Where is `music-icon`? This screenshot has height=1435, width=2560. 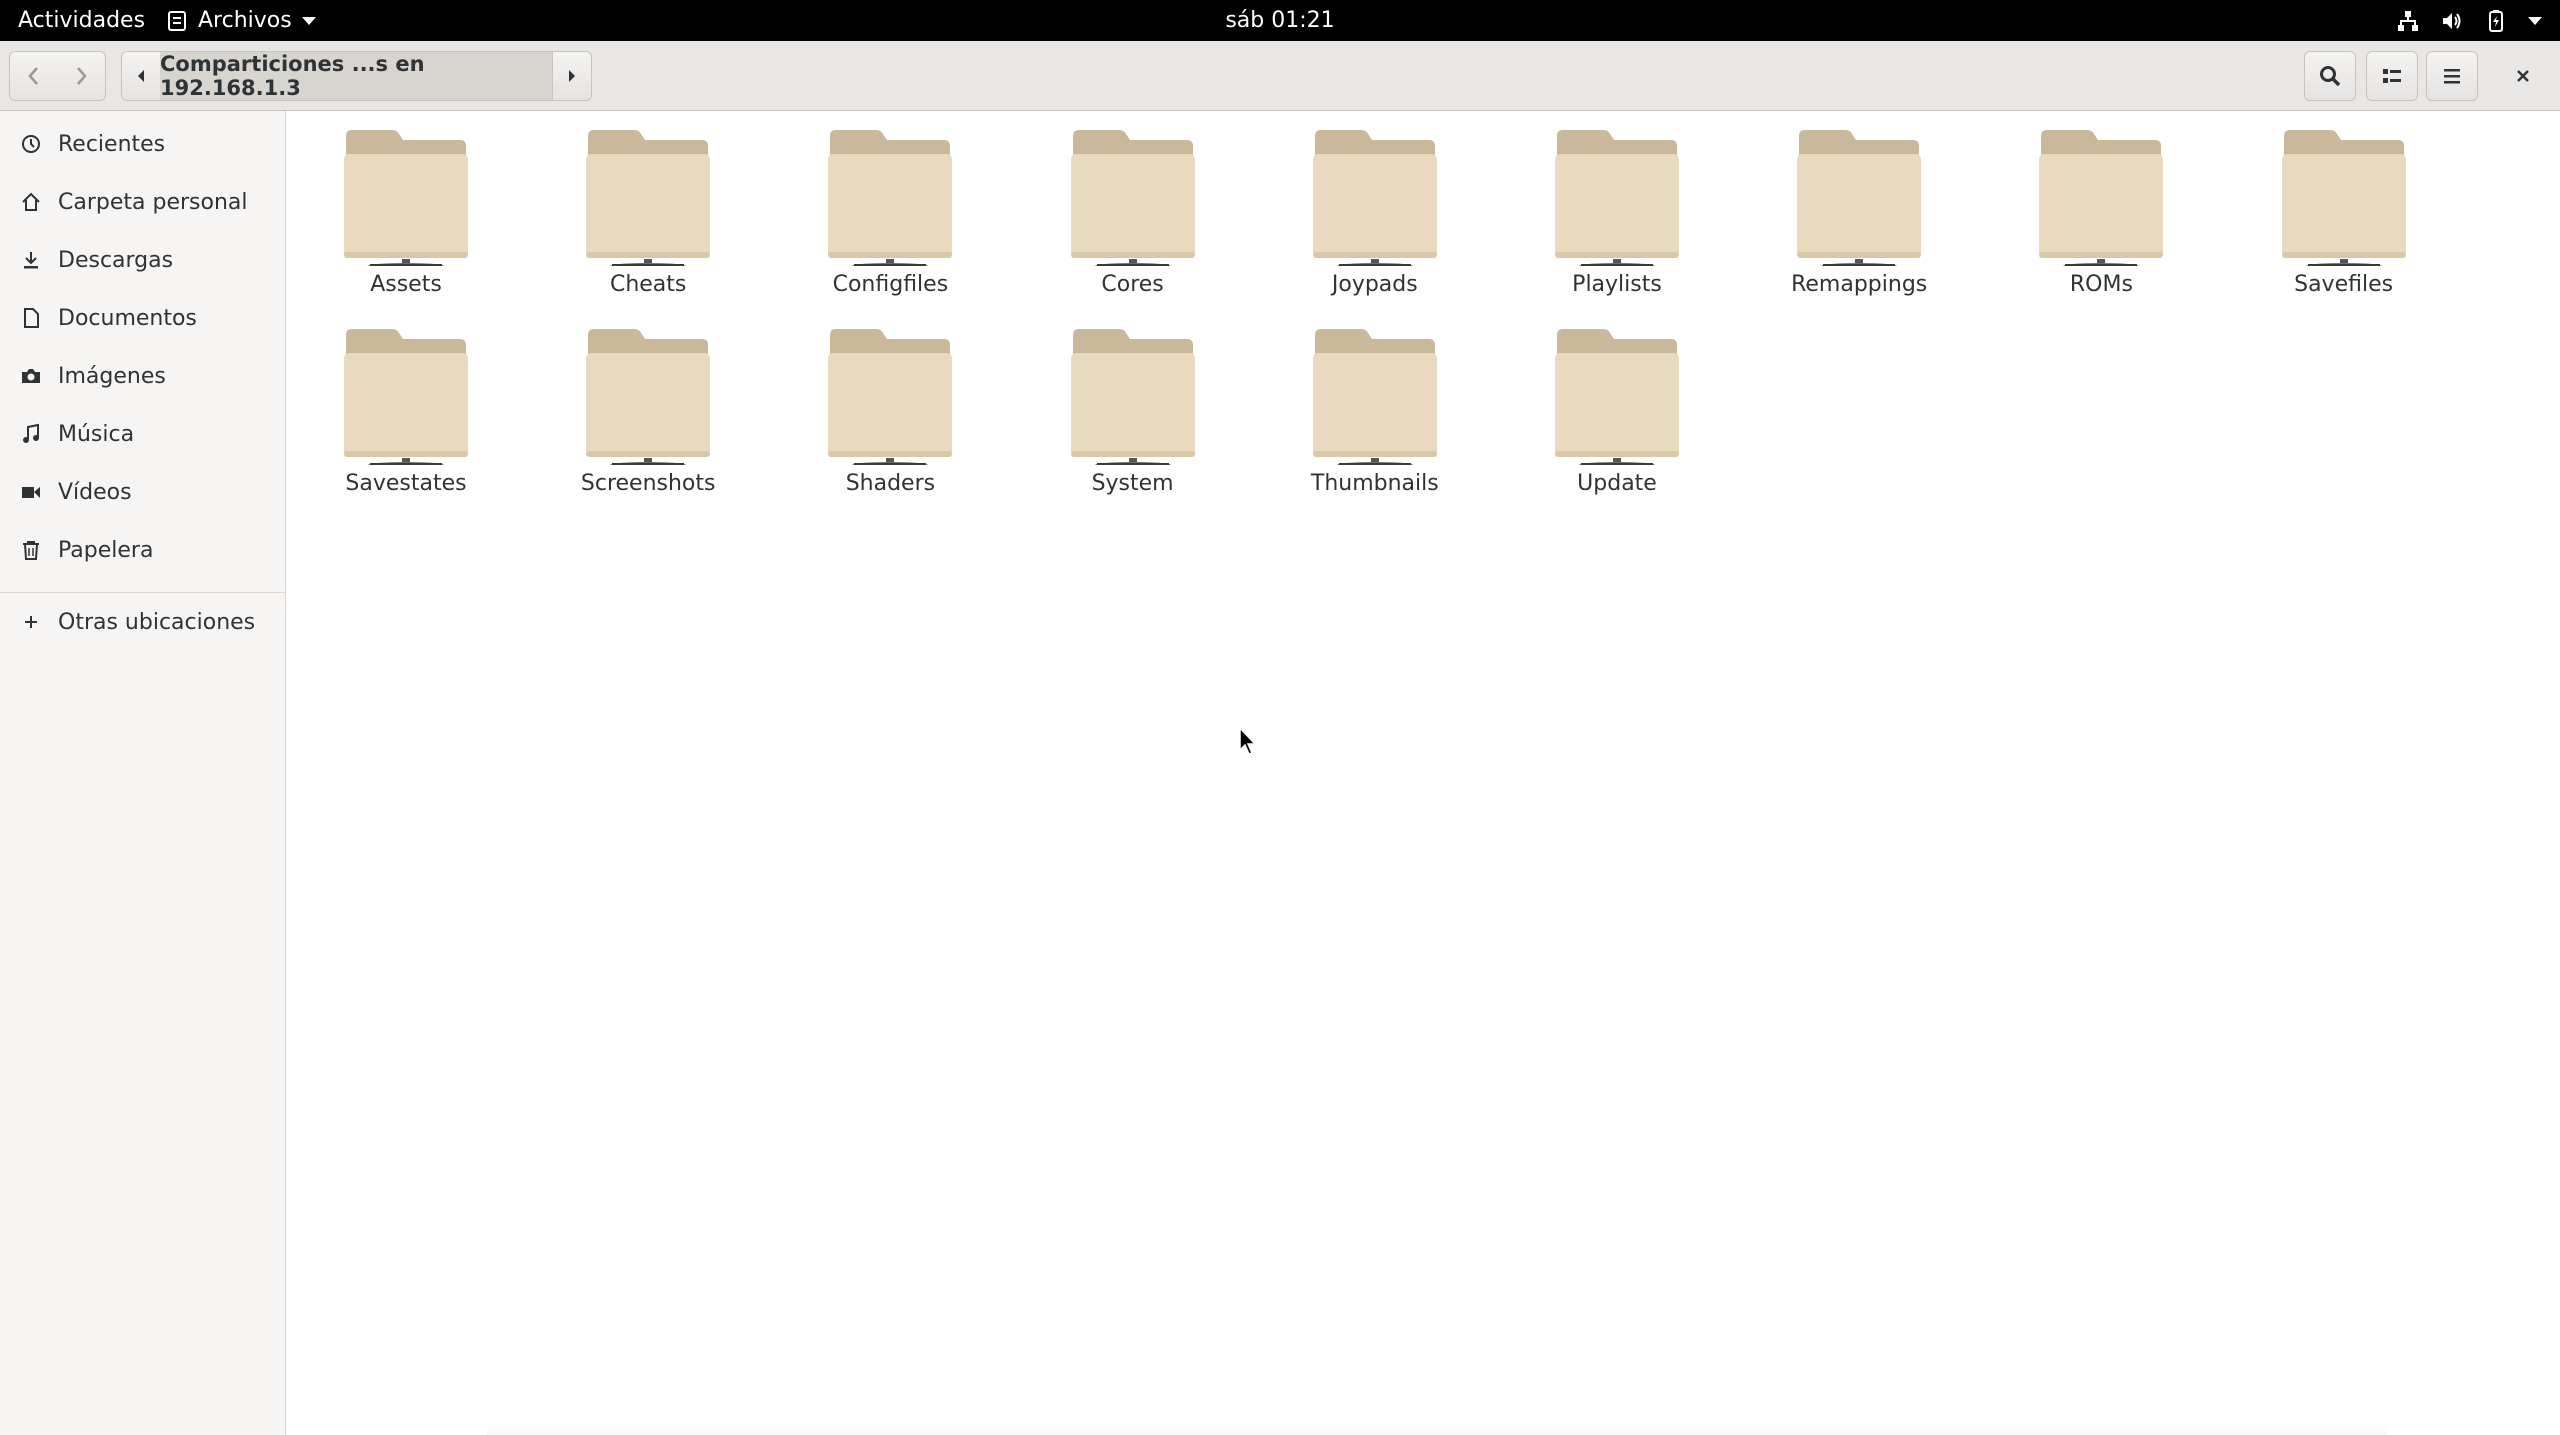
music-icon is located at coordinates (31, 434).